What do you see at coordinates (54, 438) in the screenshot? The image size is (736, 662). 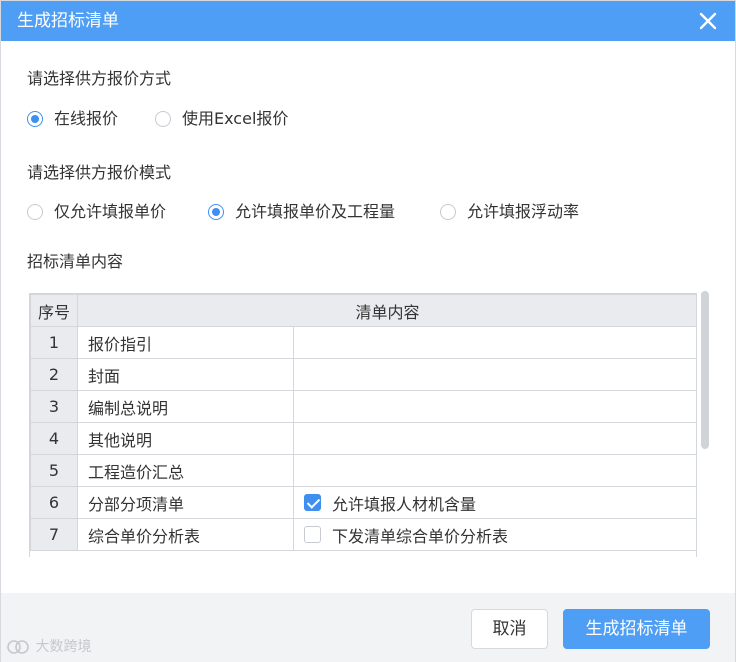 I see `row-index-cell: 4` at bounding box center [54, 438].